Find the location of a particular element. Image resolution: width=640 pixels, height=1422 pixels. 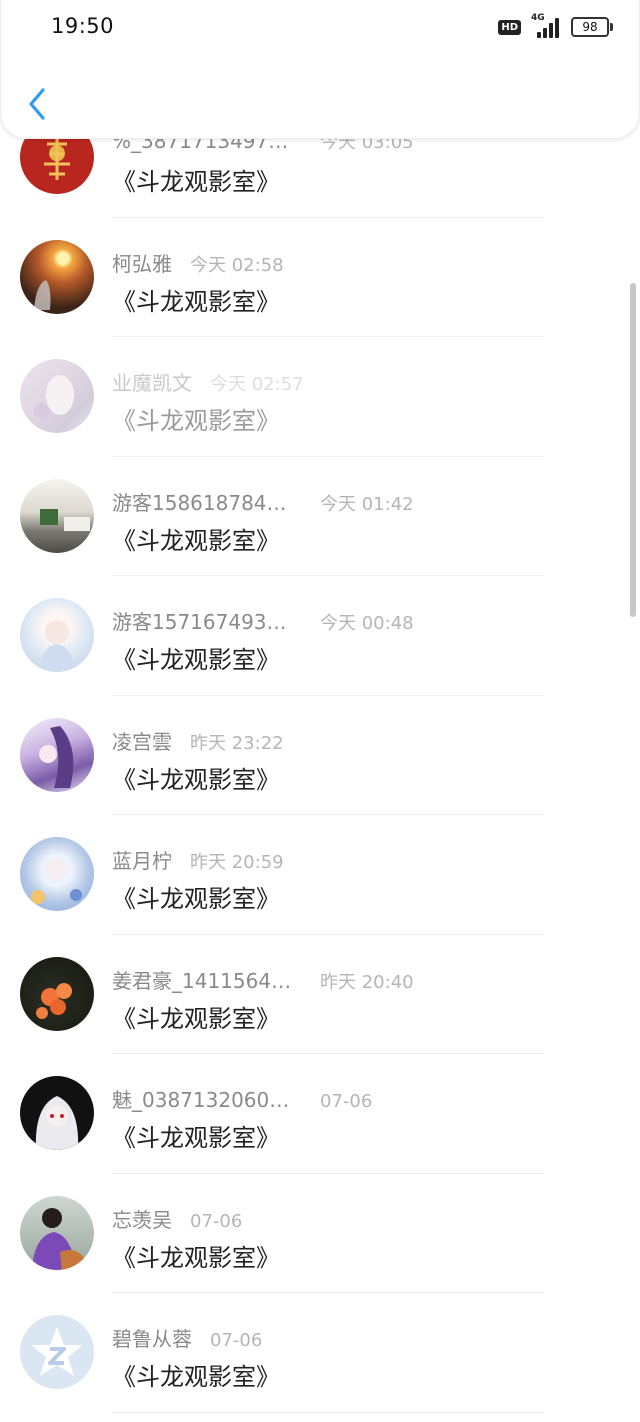

list-item: 姜君豪_14115640... 昨天 20:40 《斗龙观影室》 is located at coordinates (320, 994).